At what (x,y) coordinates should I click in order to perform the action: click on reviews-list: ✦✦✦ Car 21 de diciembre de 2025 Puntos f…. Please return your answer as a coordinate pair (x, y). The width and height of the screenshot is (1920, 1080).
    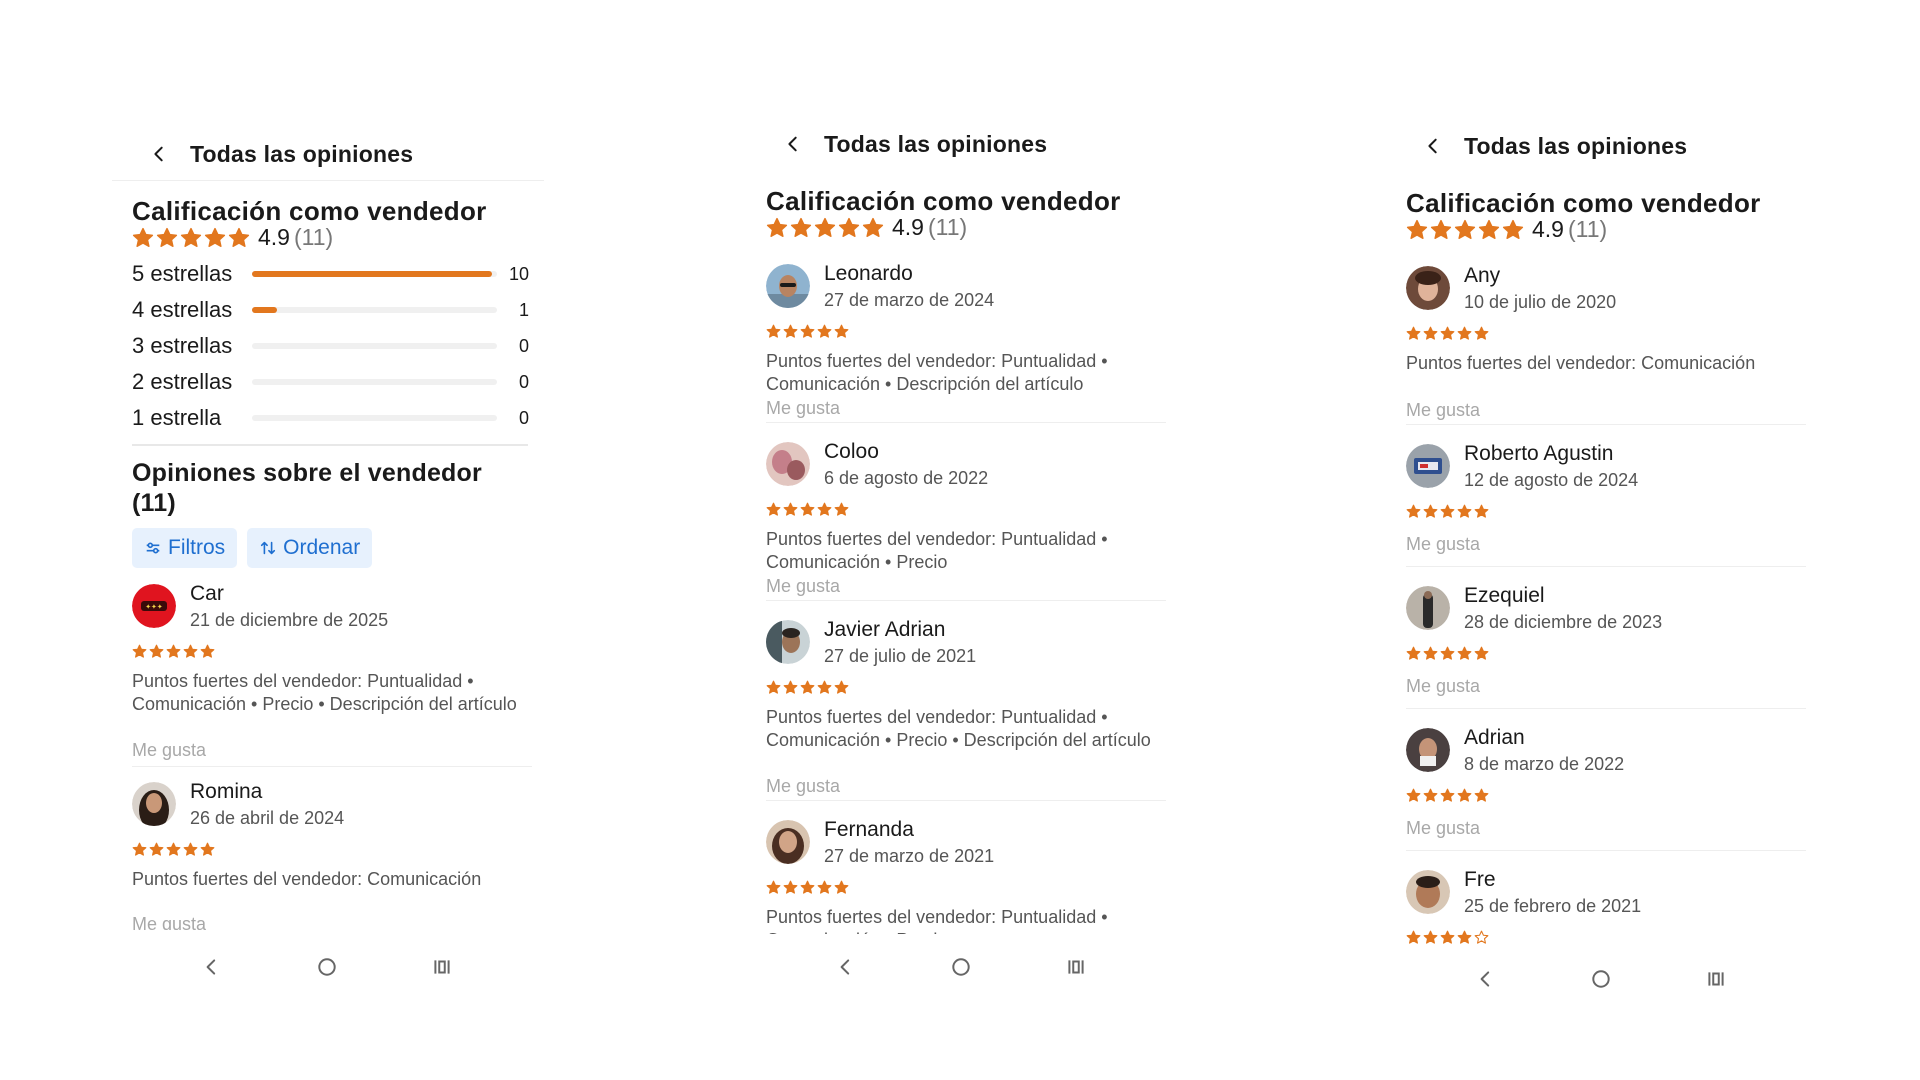
    Looking at the image, I should click on (342, 756).